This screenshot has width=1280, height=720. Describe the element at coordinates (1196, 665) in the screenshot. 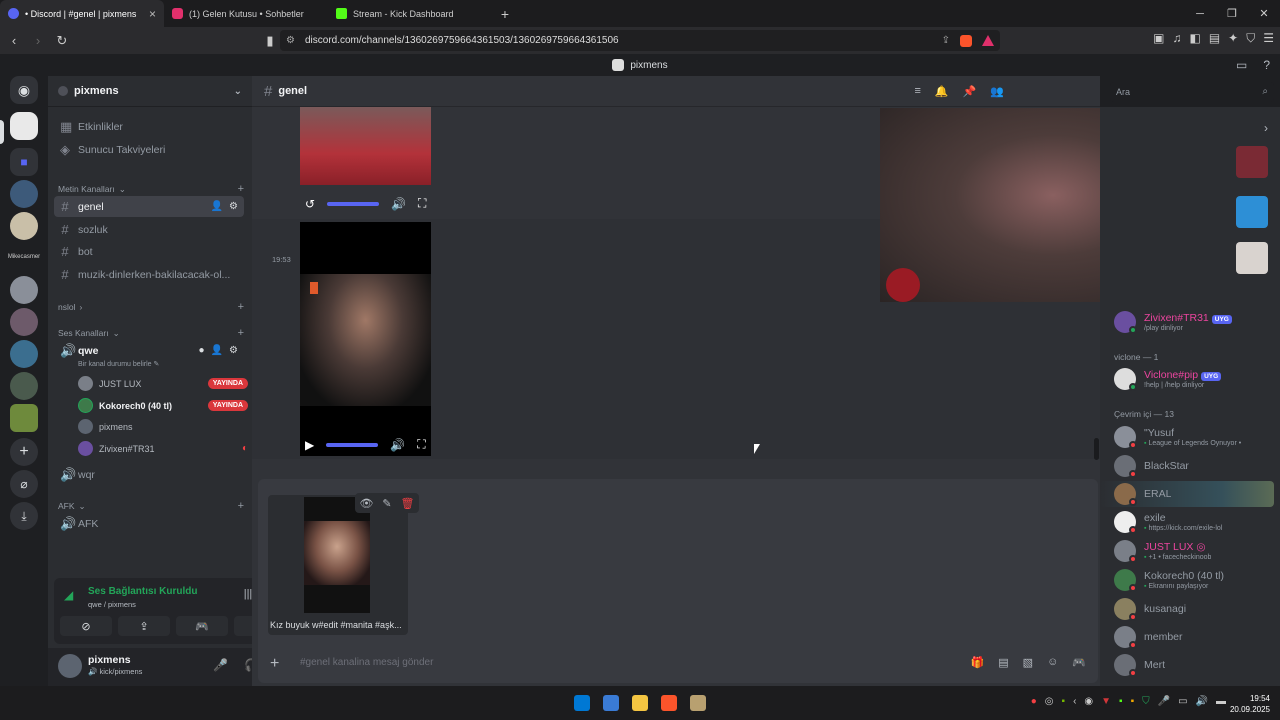

I see `member-item: Mert` at that location.